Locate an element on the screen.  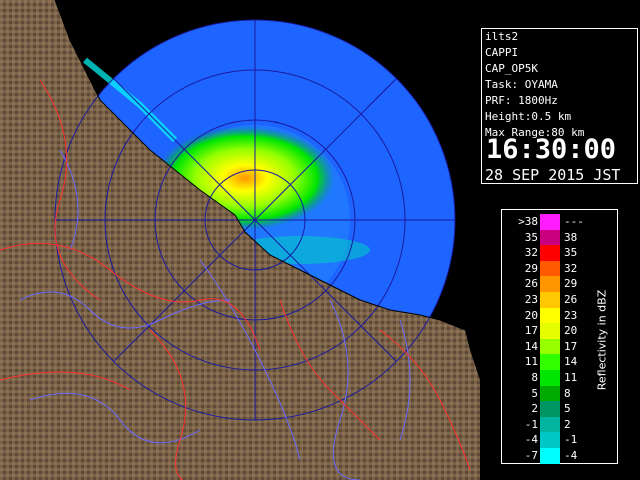
legend-low-value: 23 is located at coordinates (531, 299).